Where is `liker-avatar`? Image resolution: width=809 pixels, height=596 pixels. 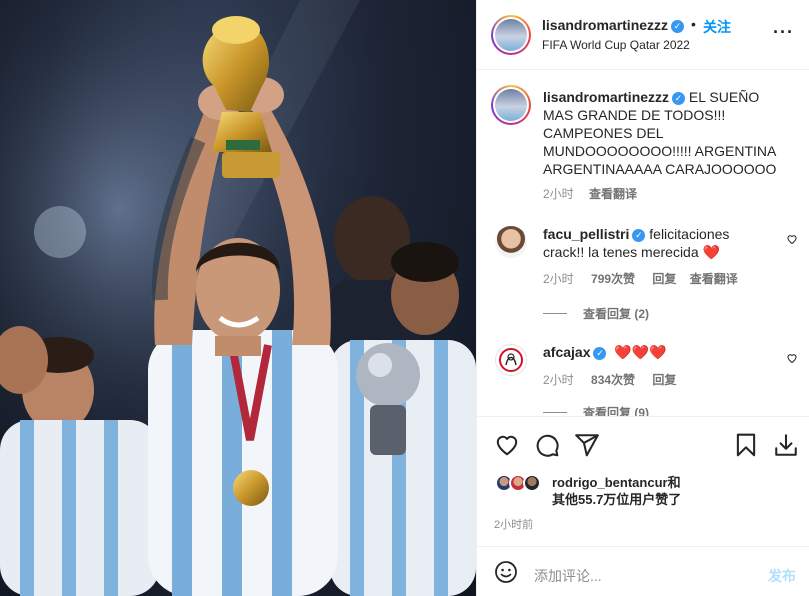
liker-avatar is located at coordinates (532, 483).